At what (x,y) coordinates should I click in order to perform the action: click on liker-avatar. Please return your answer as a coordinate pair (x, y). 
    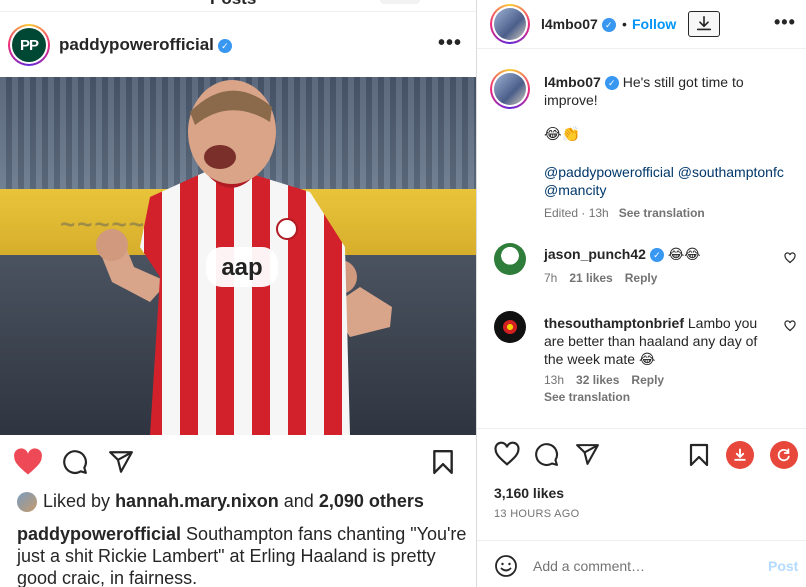
    Looking at the image, I should click on (27, 501).